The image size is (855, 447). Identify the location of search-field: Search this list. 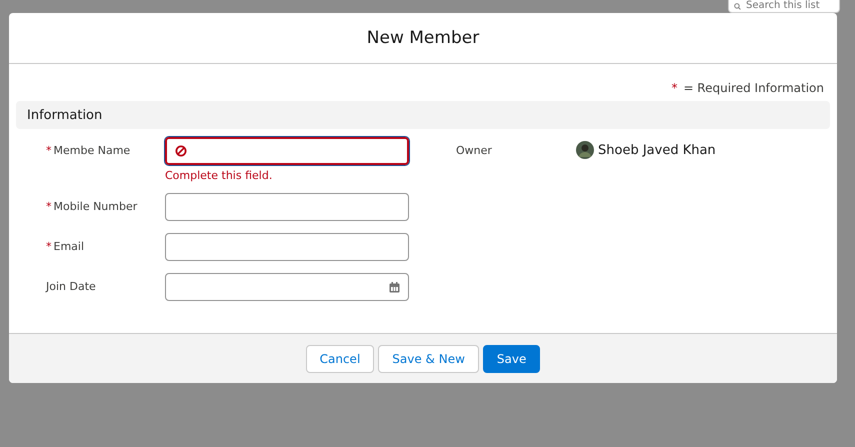
(784, 6).